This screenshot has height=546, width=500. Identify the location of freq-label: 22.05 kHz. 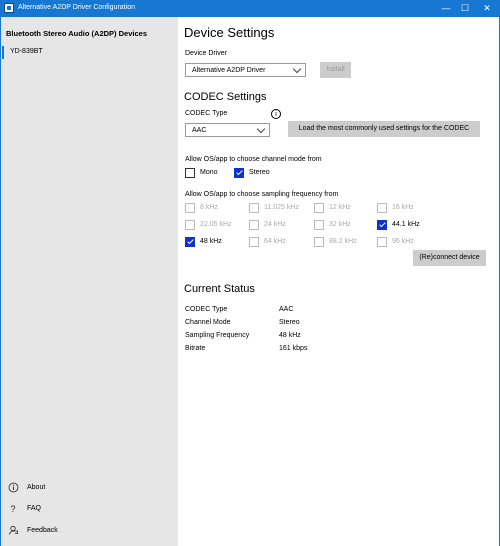
(216, 224).